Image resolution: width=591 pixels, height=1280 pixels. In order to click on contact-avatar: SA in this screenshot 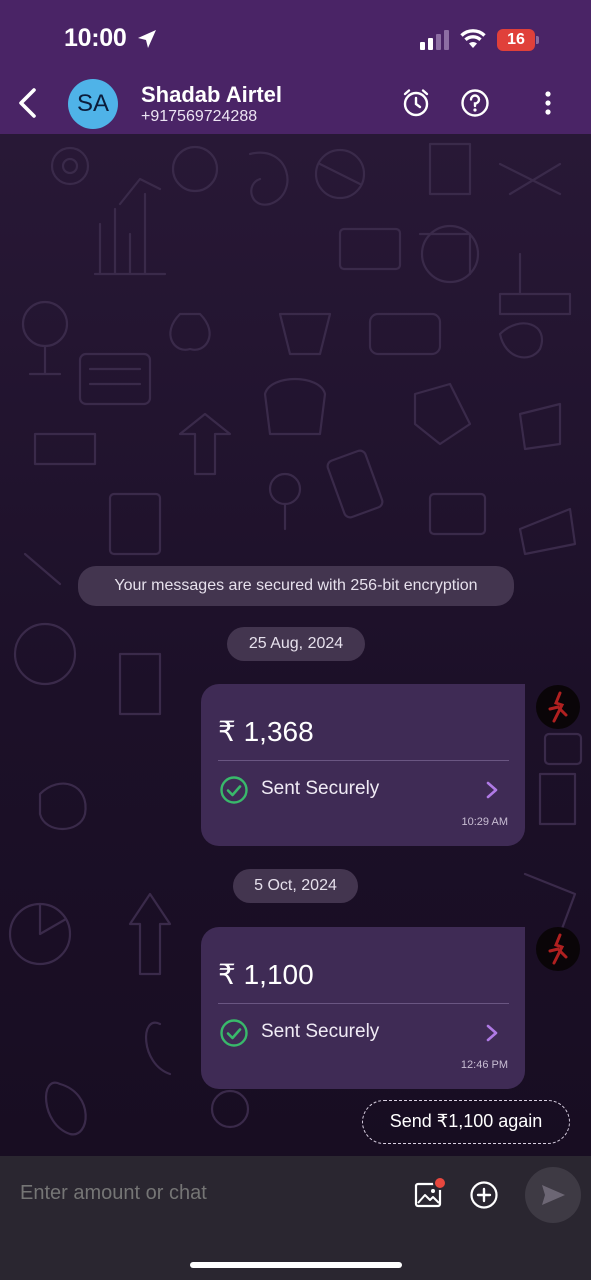, I will do `click(93, 104)`.